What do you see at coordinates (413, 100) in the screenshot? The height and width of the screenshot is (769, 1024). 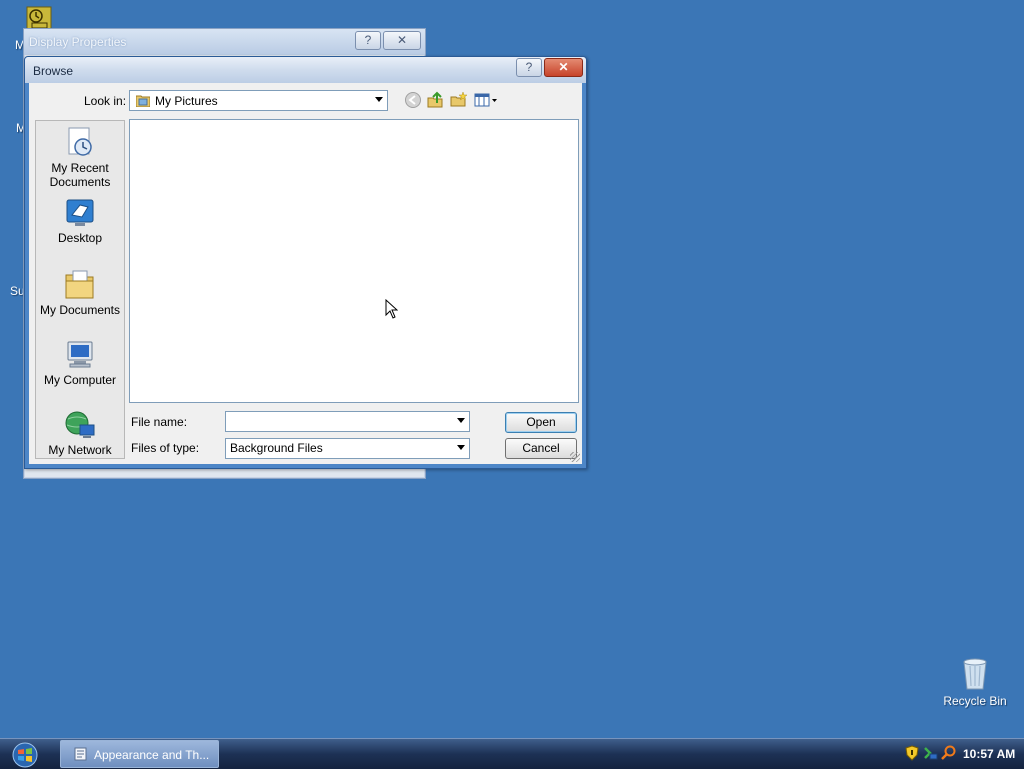 I see `back-icon` at bounding box center [413, 100].